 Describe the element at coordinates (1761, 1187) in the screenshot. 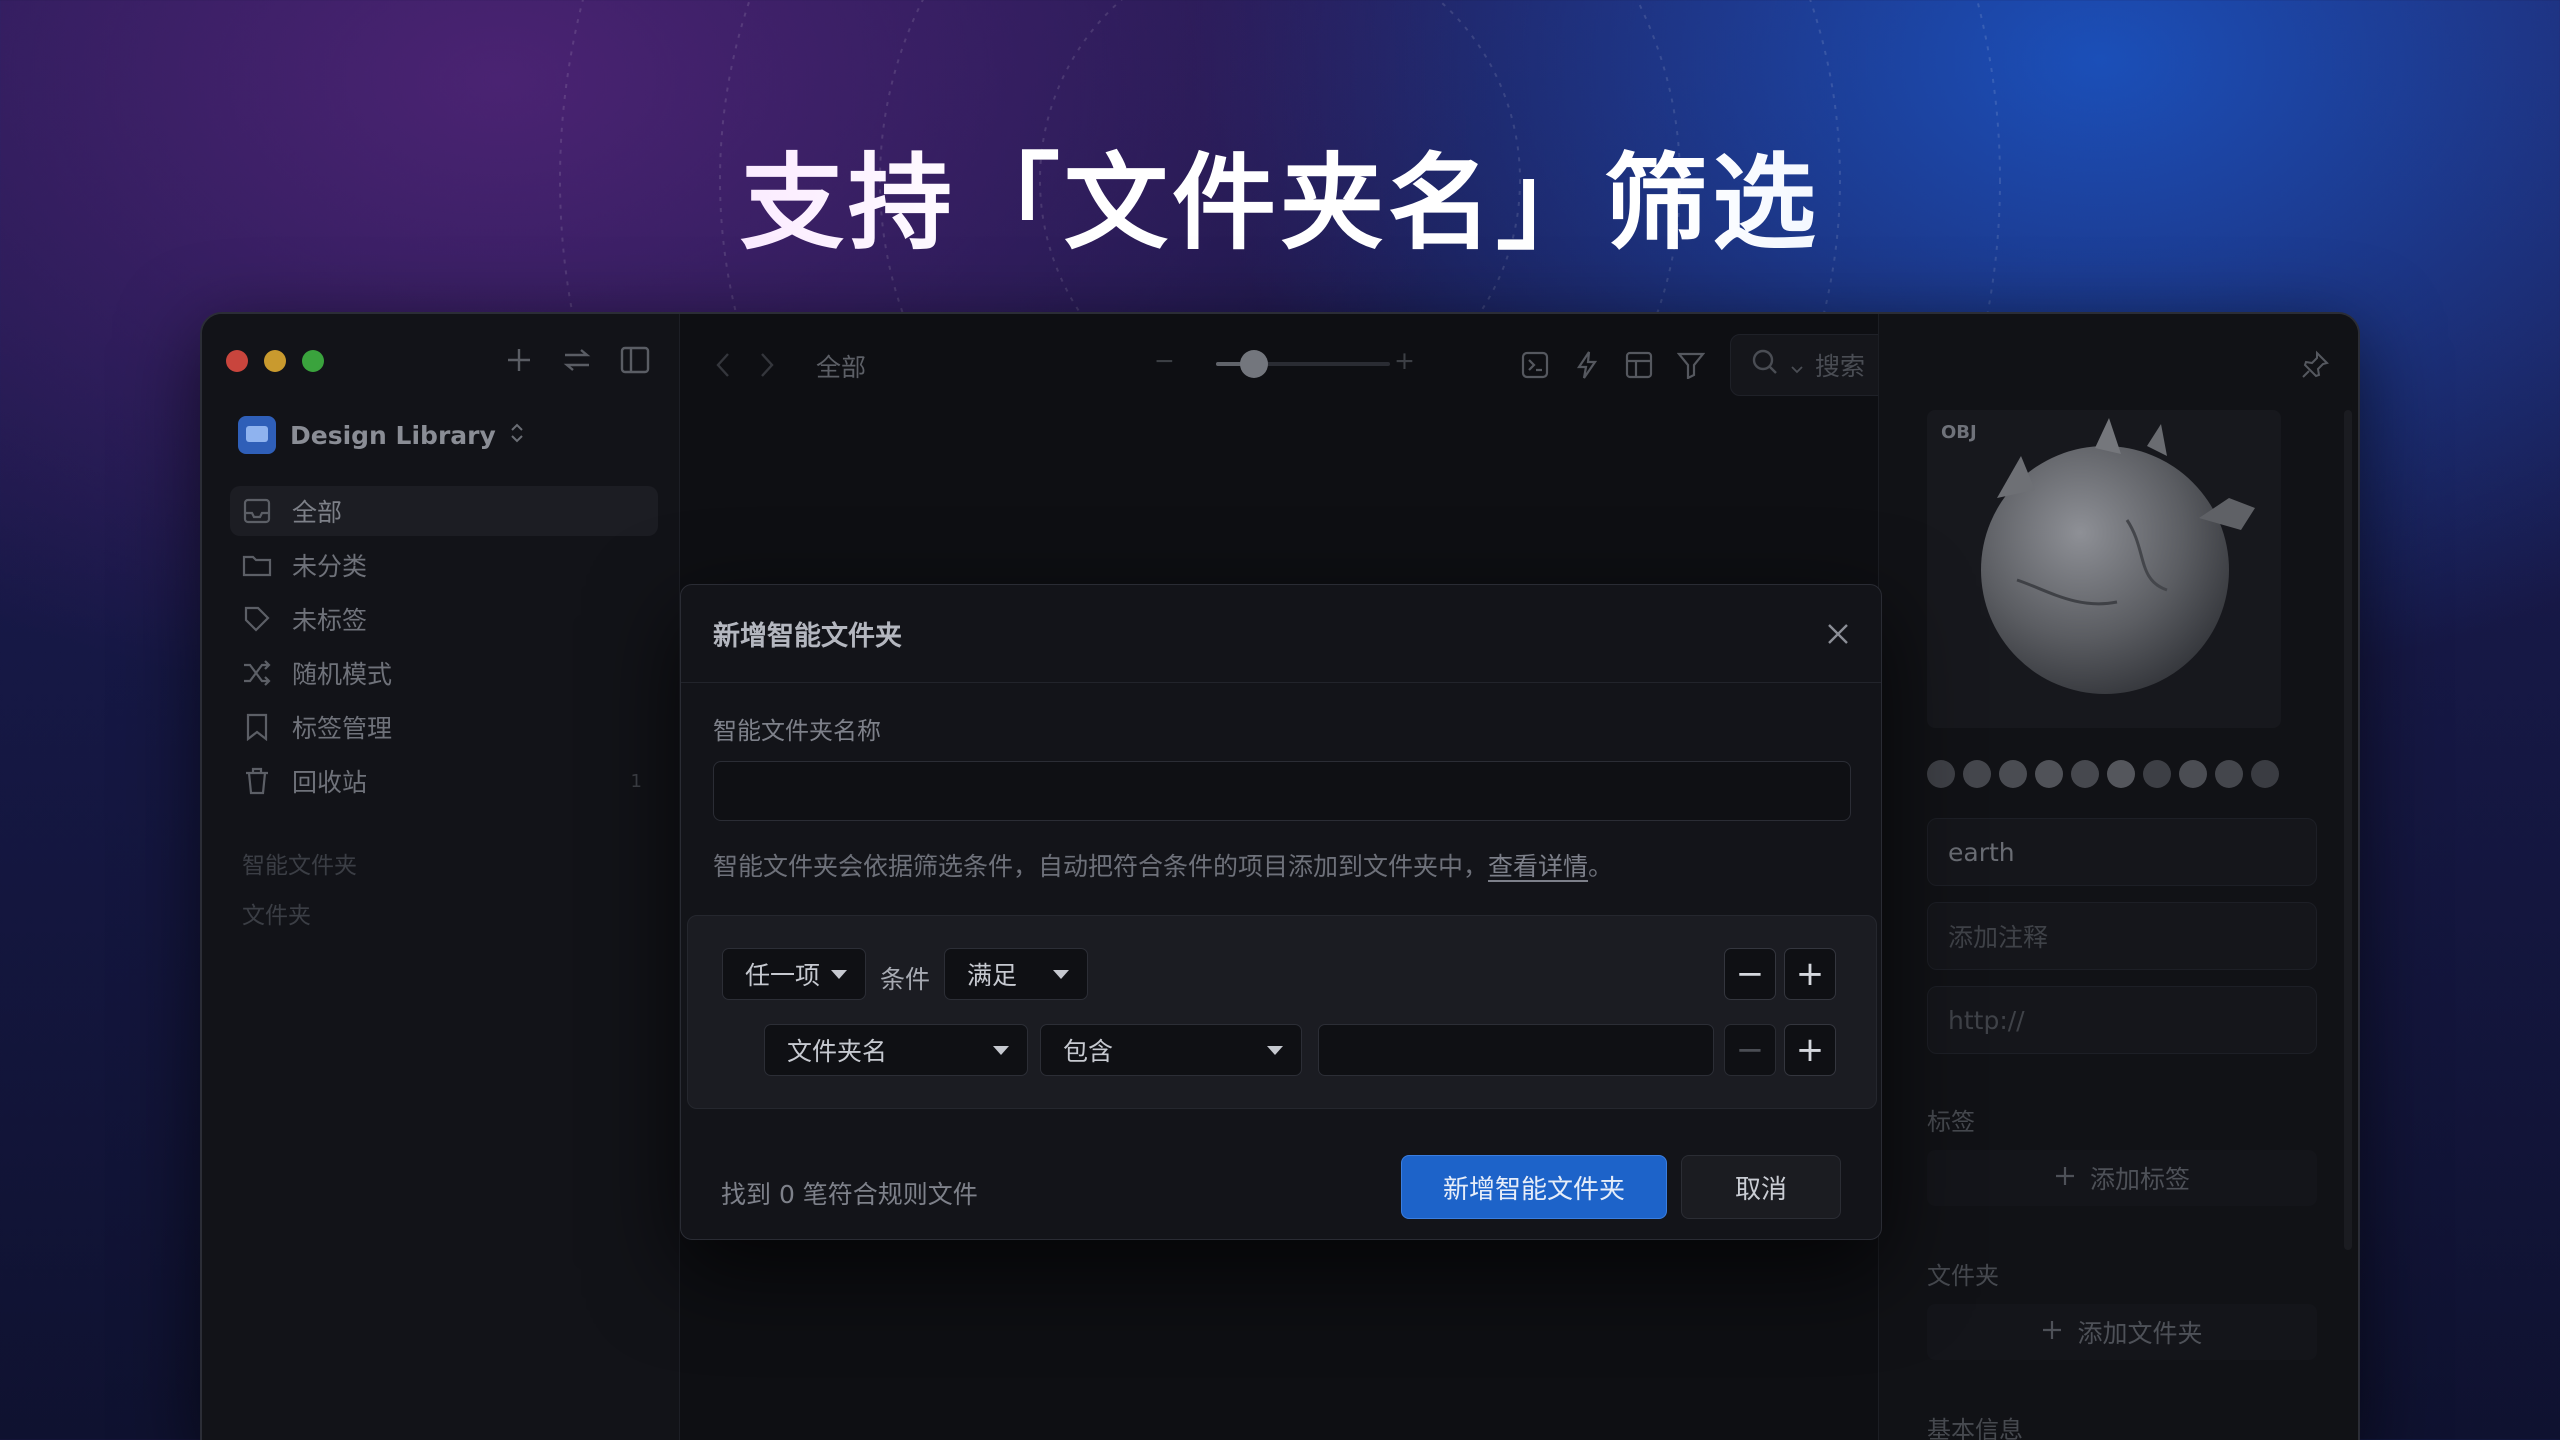

I see `cancel-button: 取消` at that location.